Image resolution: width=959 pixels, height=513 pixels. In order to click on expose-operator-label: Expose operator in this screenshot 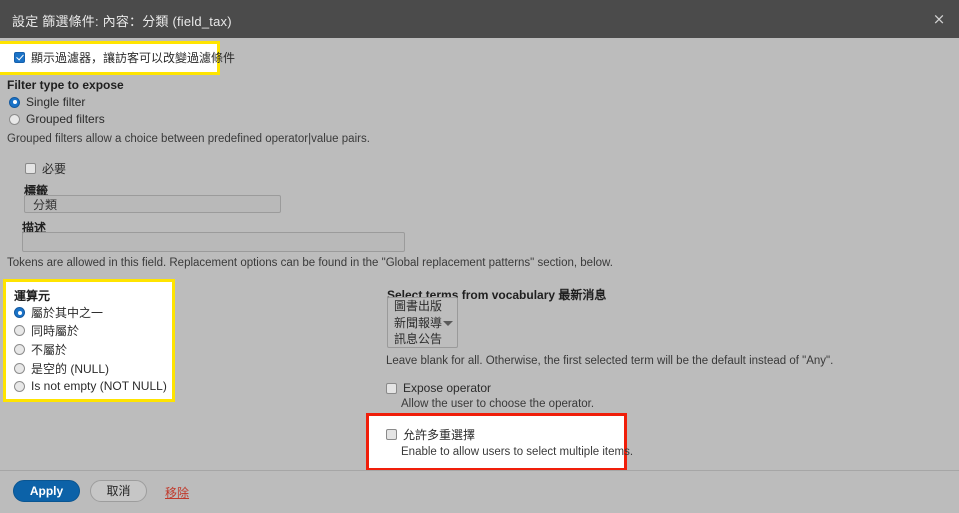, I will do `click(447, 388)`.